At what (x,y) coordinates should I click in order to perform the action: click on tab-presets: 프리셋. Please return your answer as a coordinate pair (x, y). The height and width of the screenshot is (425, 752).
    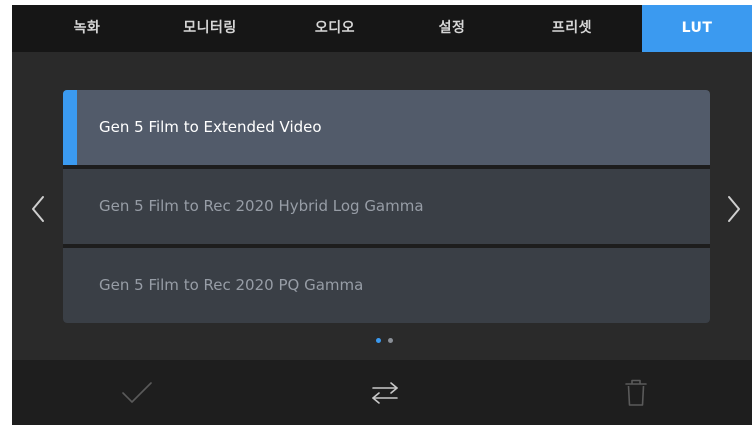
    Looking at the image, I should click on (572, 28).